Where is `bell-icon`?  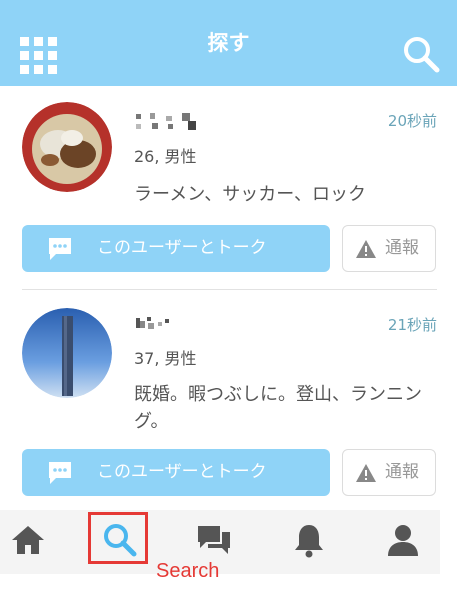
bell-icon is located at coordinates (309, 541).